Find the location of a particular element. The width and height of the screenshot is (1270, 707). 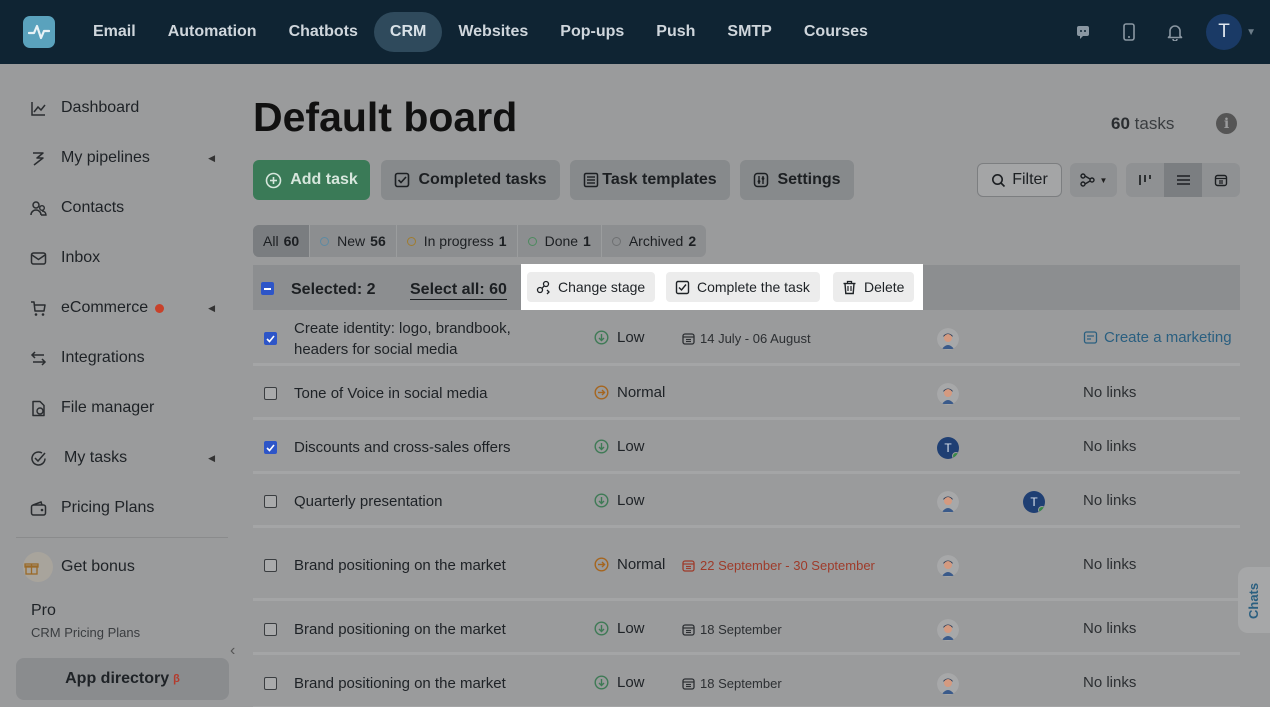

nav-websites: Websites is located at coordinates (493, 32).